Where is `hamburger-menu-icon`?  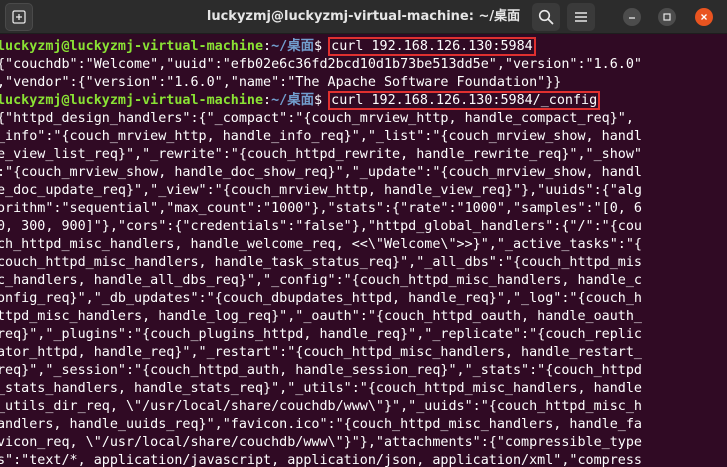 hamburger-menu-icon is located at coordinates (581, 17).